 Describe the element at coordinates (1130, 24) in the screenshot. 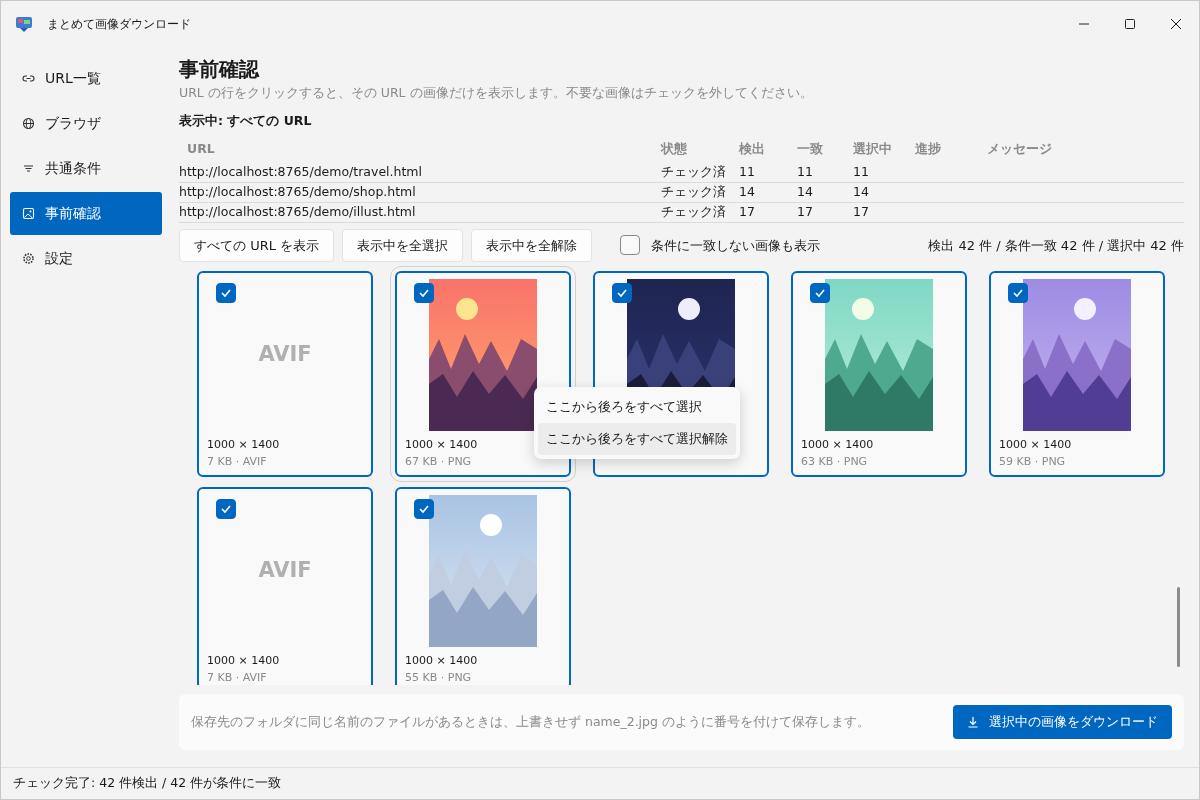

I see `maximize-icon` at that location.